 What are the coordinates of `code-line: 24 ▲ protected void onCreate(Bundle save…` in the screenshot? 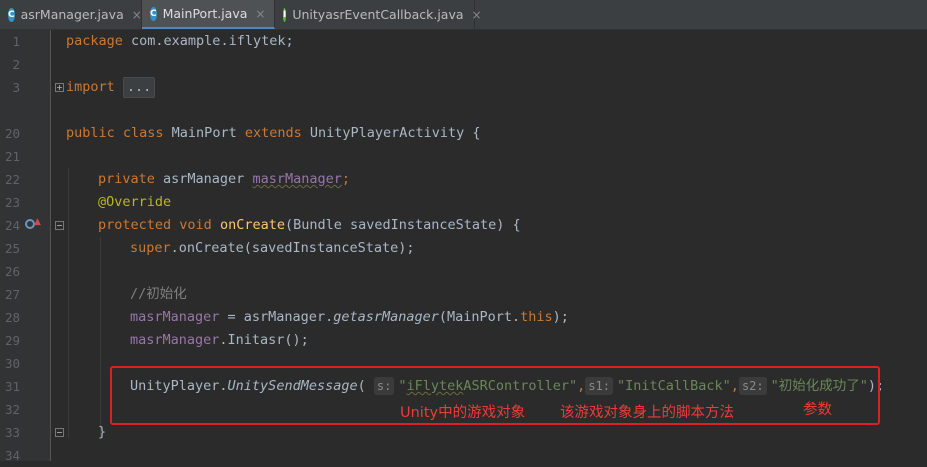 It's located at (463, 225).